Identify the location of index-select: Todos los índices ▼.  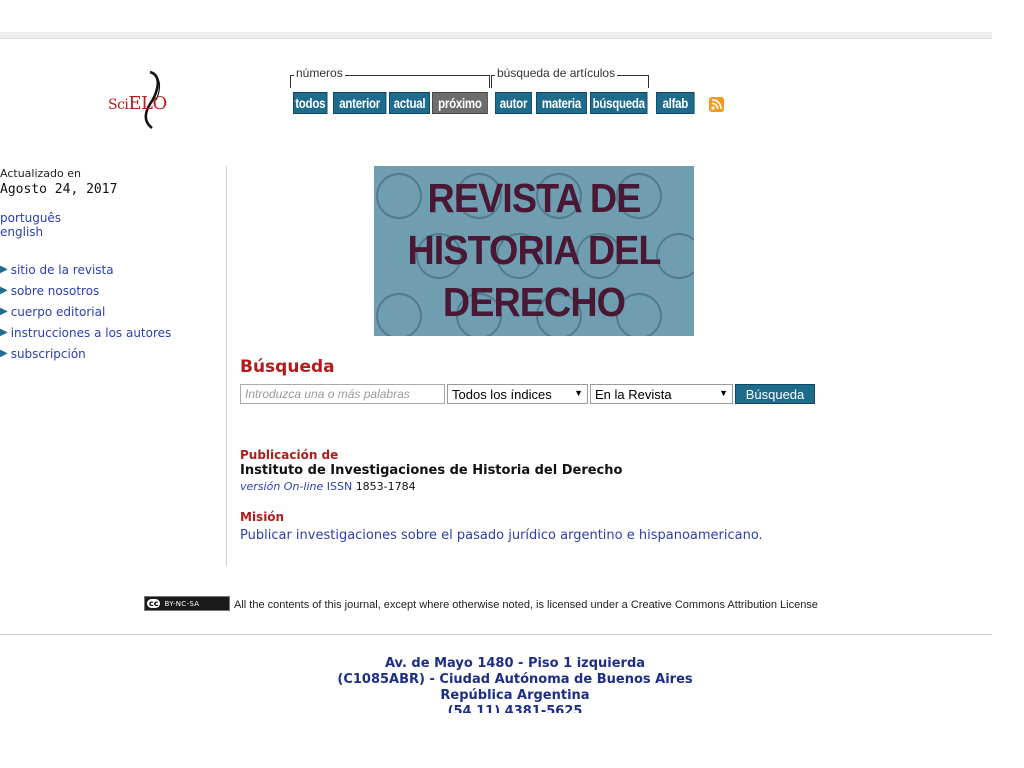
(517, 394).